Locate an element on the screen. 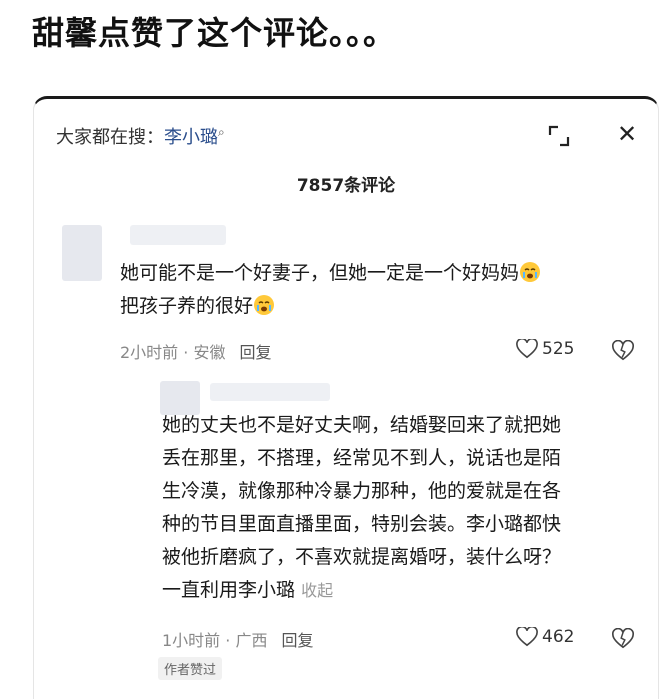 This screenshot has width=669, height=699. search-suggestion: 大家都在搜：李小璐⌕ is located at coordinates (140, 136).